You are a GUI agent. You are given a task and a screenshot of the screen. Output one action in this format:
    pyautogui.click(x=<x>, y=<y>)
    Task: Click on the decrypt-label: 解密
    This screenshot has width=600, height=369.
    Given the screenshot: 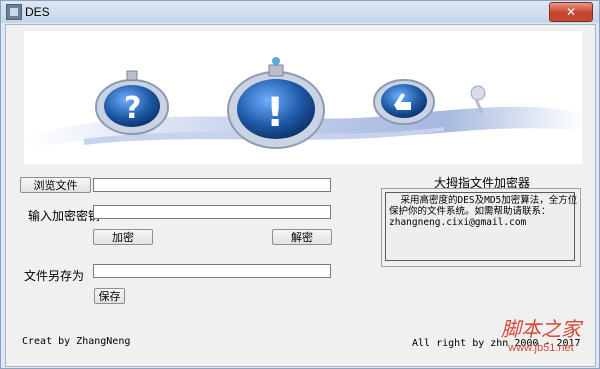 What is the action you would take?
    pyautogui.click(x=302, y=237)
    